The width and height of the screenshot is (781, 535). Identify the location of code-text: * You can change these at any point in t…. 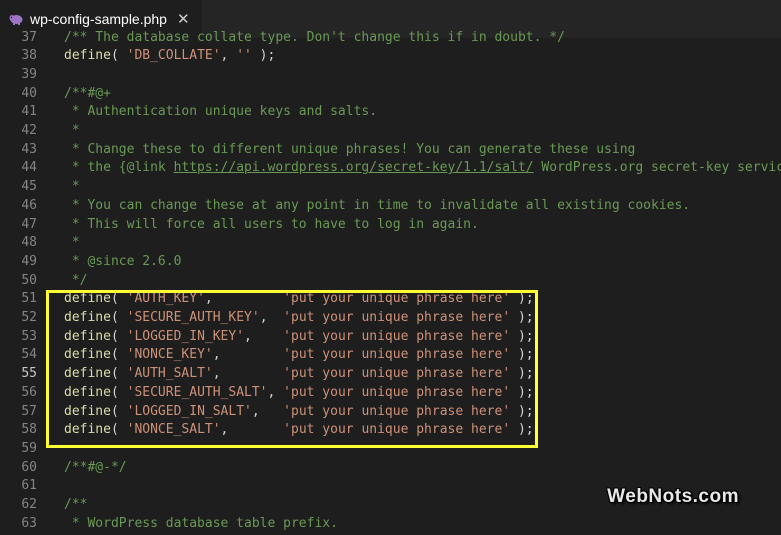
(377, 205).